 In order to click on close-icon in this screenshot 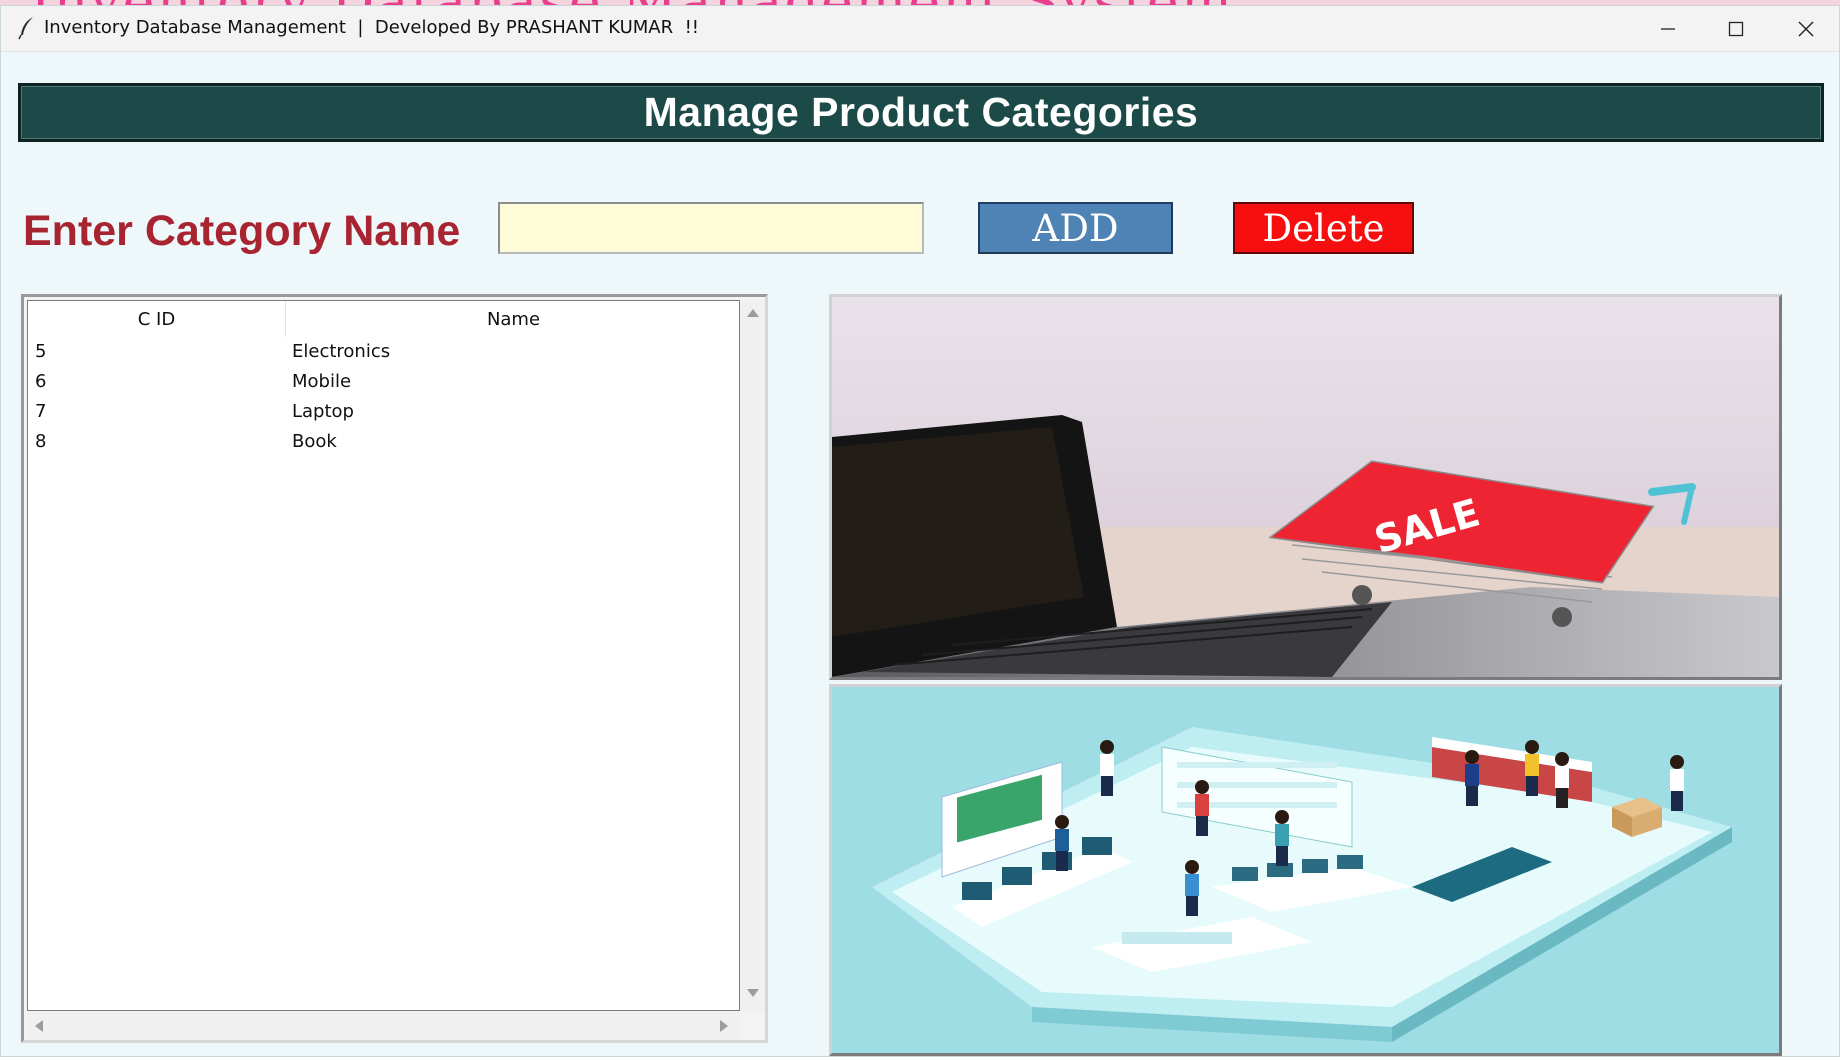, I will do `click(1806, 29)`.